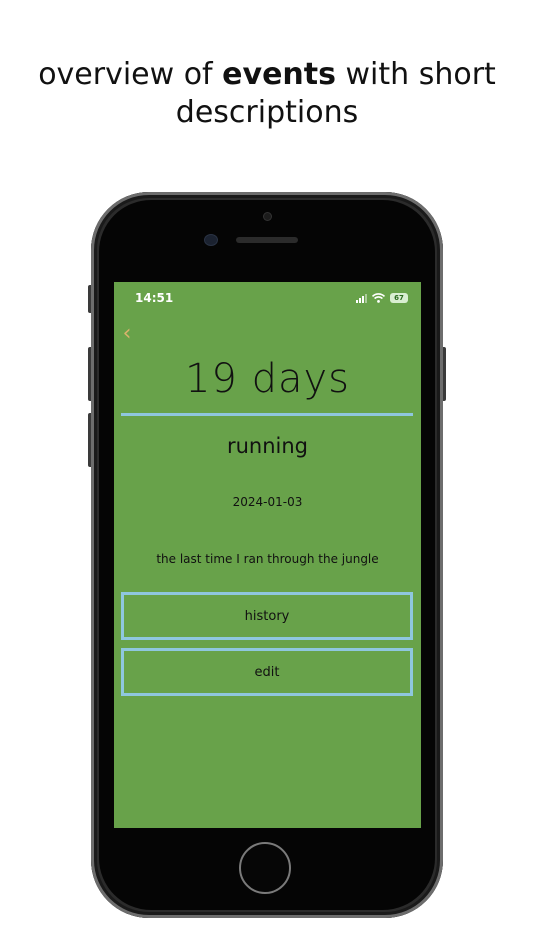 The width and height of the screenshot is (534, 950). I want to click on front-camera, so click(267, 216).